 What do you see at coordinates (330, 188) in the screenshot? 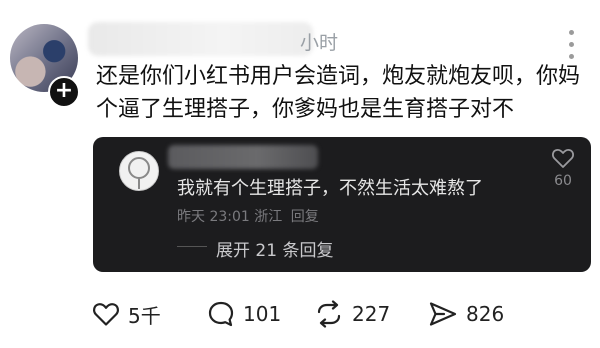
I see `reply-body-text: 我就有个生理搭子，不然生活太难熬了` at bounding box center [330, 188].